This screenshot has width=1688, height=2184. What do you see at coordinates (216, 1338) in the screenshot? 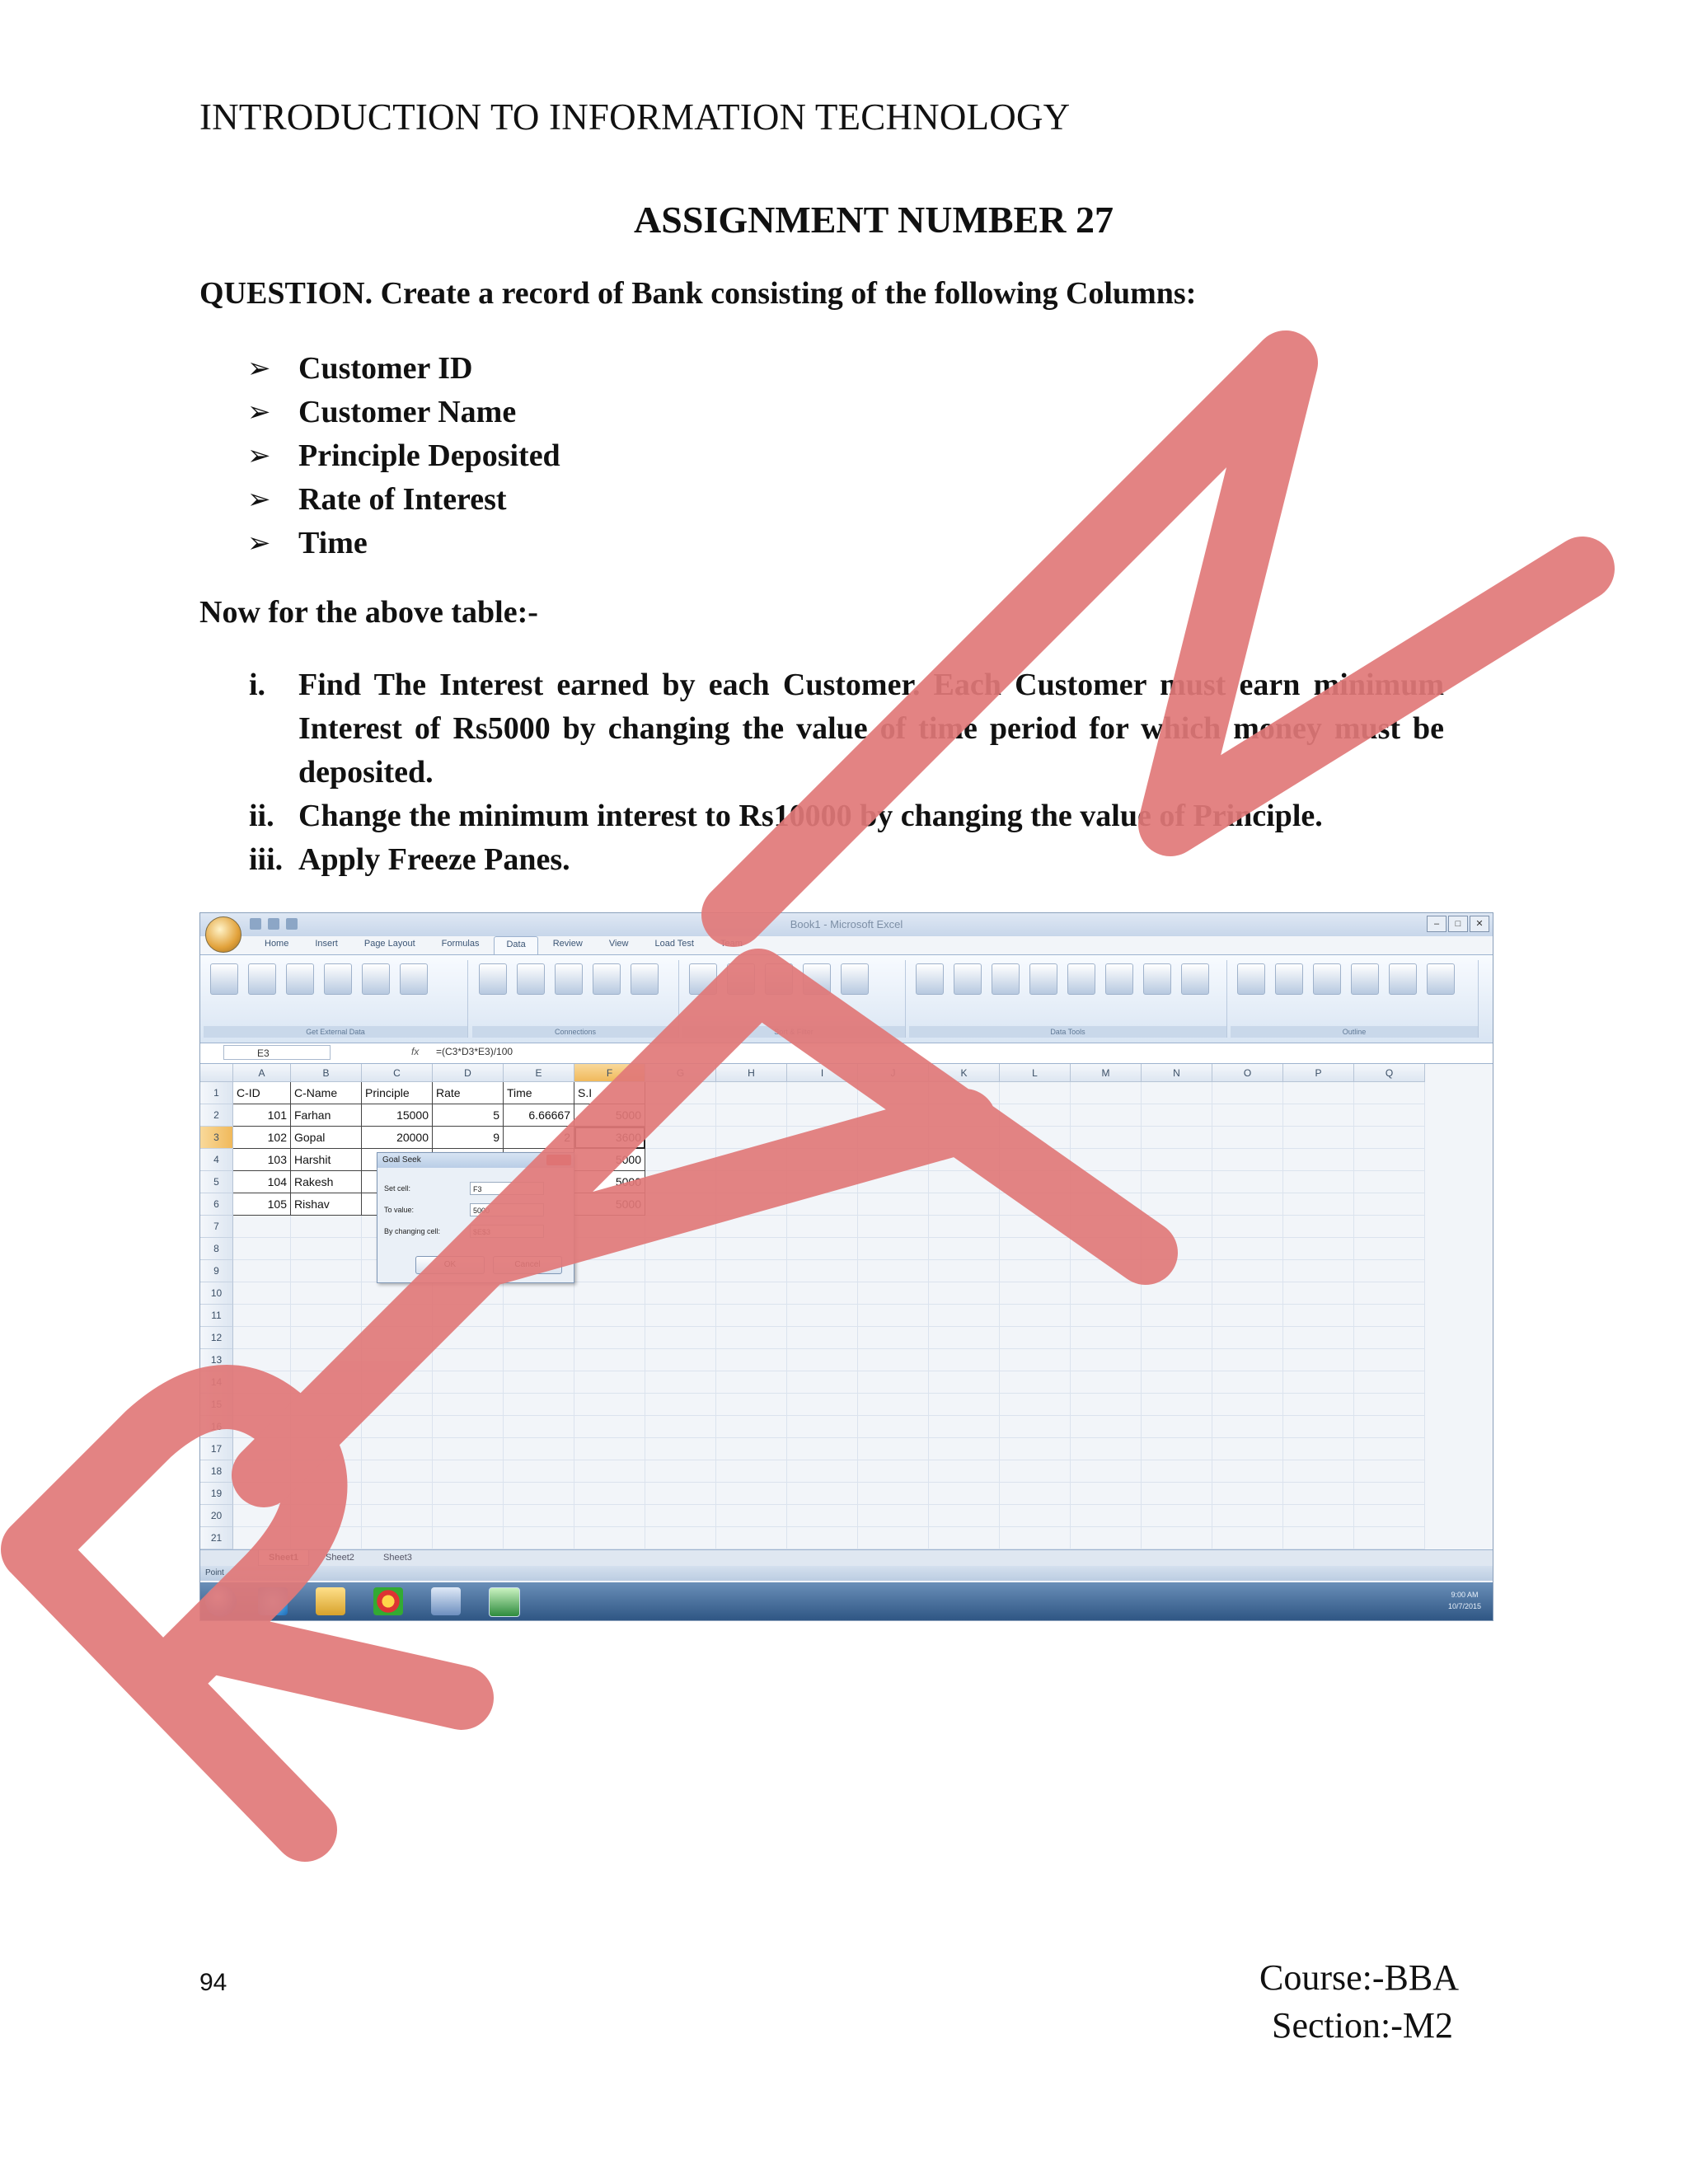
I see `row-header: 12` at bounding box center [216, 1338].